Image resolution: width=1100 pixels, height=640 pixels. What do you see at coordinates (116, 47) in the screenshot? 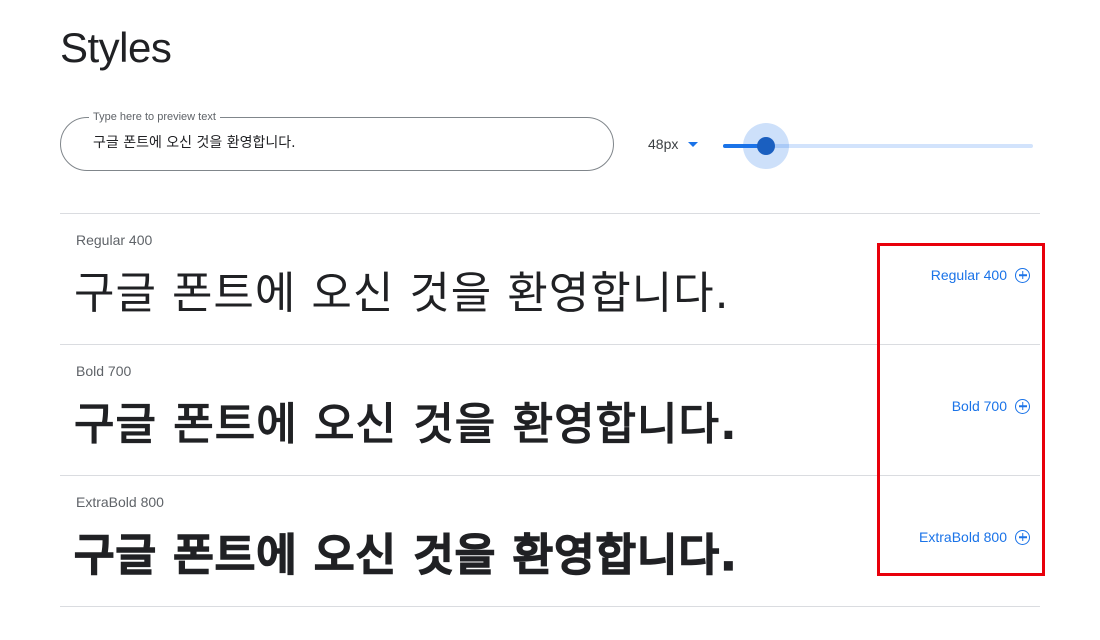
I see `page-title: Styles` at bounding box center [116, 47].